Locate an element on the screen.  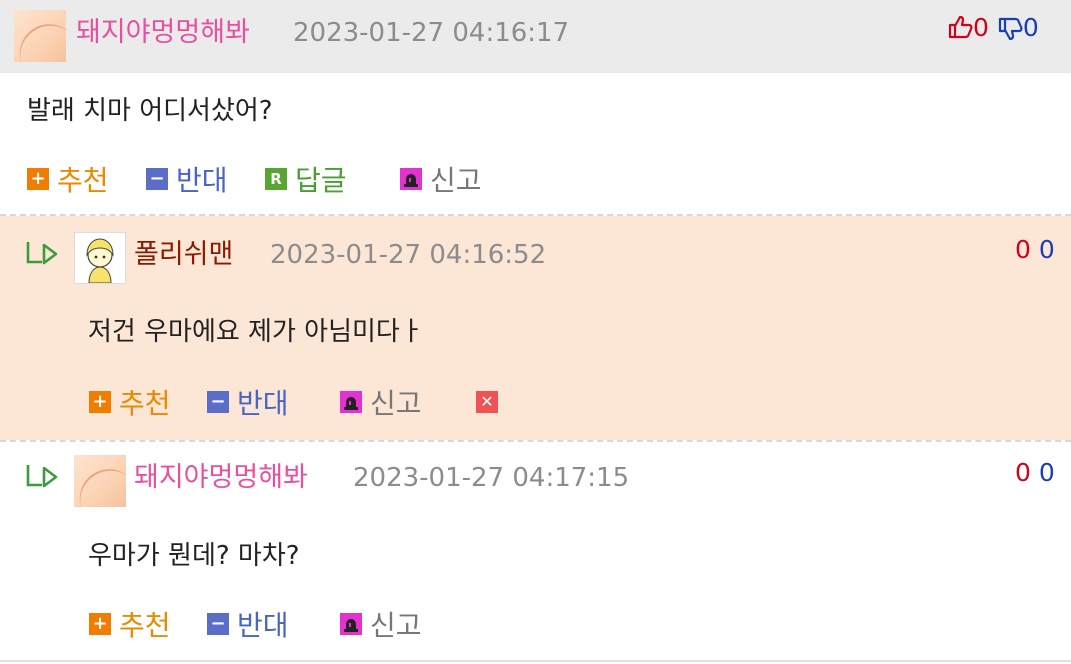
comment-text: 저건 우마에요 제가 아님미다ㅏ is located at coordinates (256, 332).